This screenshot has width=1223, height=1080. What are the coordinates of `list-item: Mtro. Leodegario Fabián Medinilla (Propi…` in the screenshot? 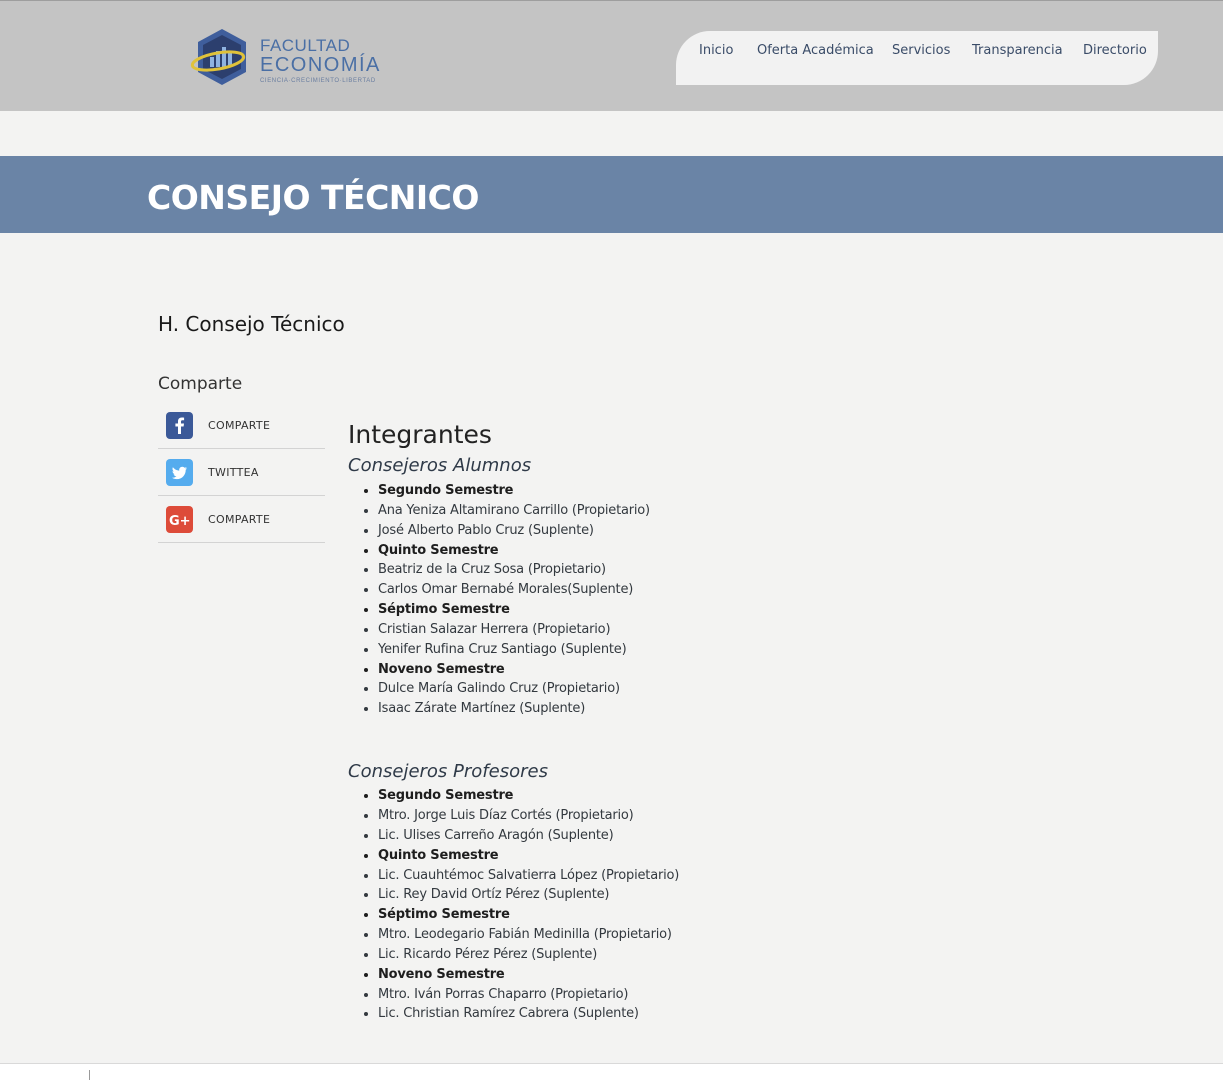 It's located at (613, 935).